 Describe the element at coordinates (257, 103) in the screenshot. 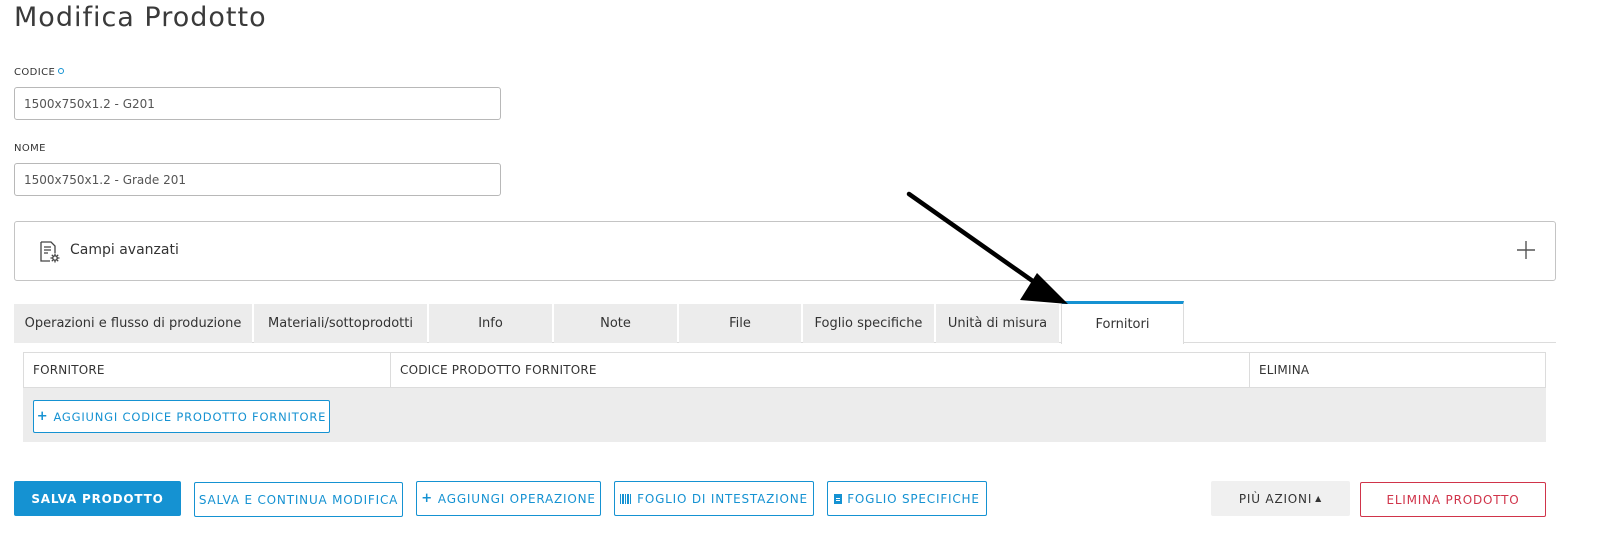

I see `code-input` at that location.